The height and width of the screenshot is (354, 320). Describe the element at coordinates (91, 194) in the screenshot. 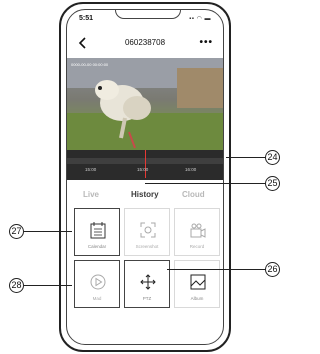

I see `tab-live: Live` at that location.